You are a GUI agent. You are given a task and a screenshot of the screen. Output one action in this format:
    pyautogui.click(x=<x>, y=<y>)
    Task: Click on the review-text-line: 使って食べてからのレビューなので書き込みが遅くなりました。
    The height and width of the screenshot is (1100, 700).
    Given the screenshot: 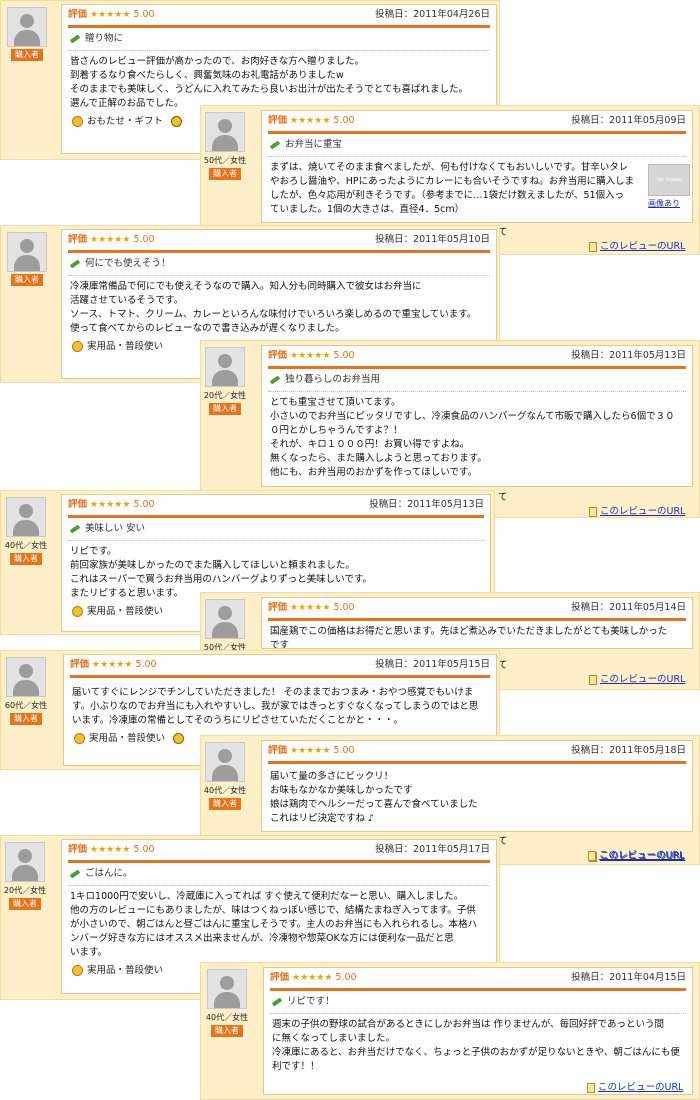 What is the action you would take?
    pyautogui.click(x=207, y=328)
    